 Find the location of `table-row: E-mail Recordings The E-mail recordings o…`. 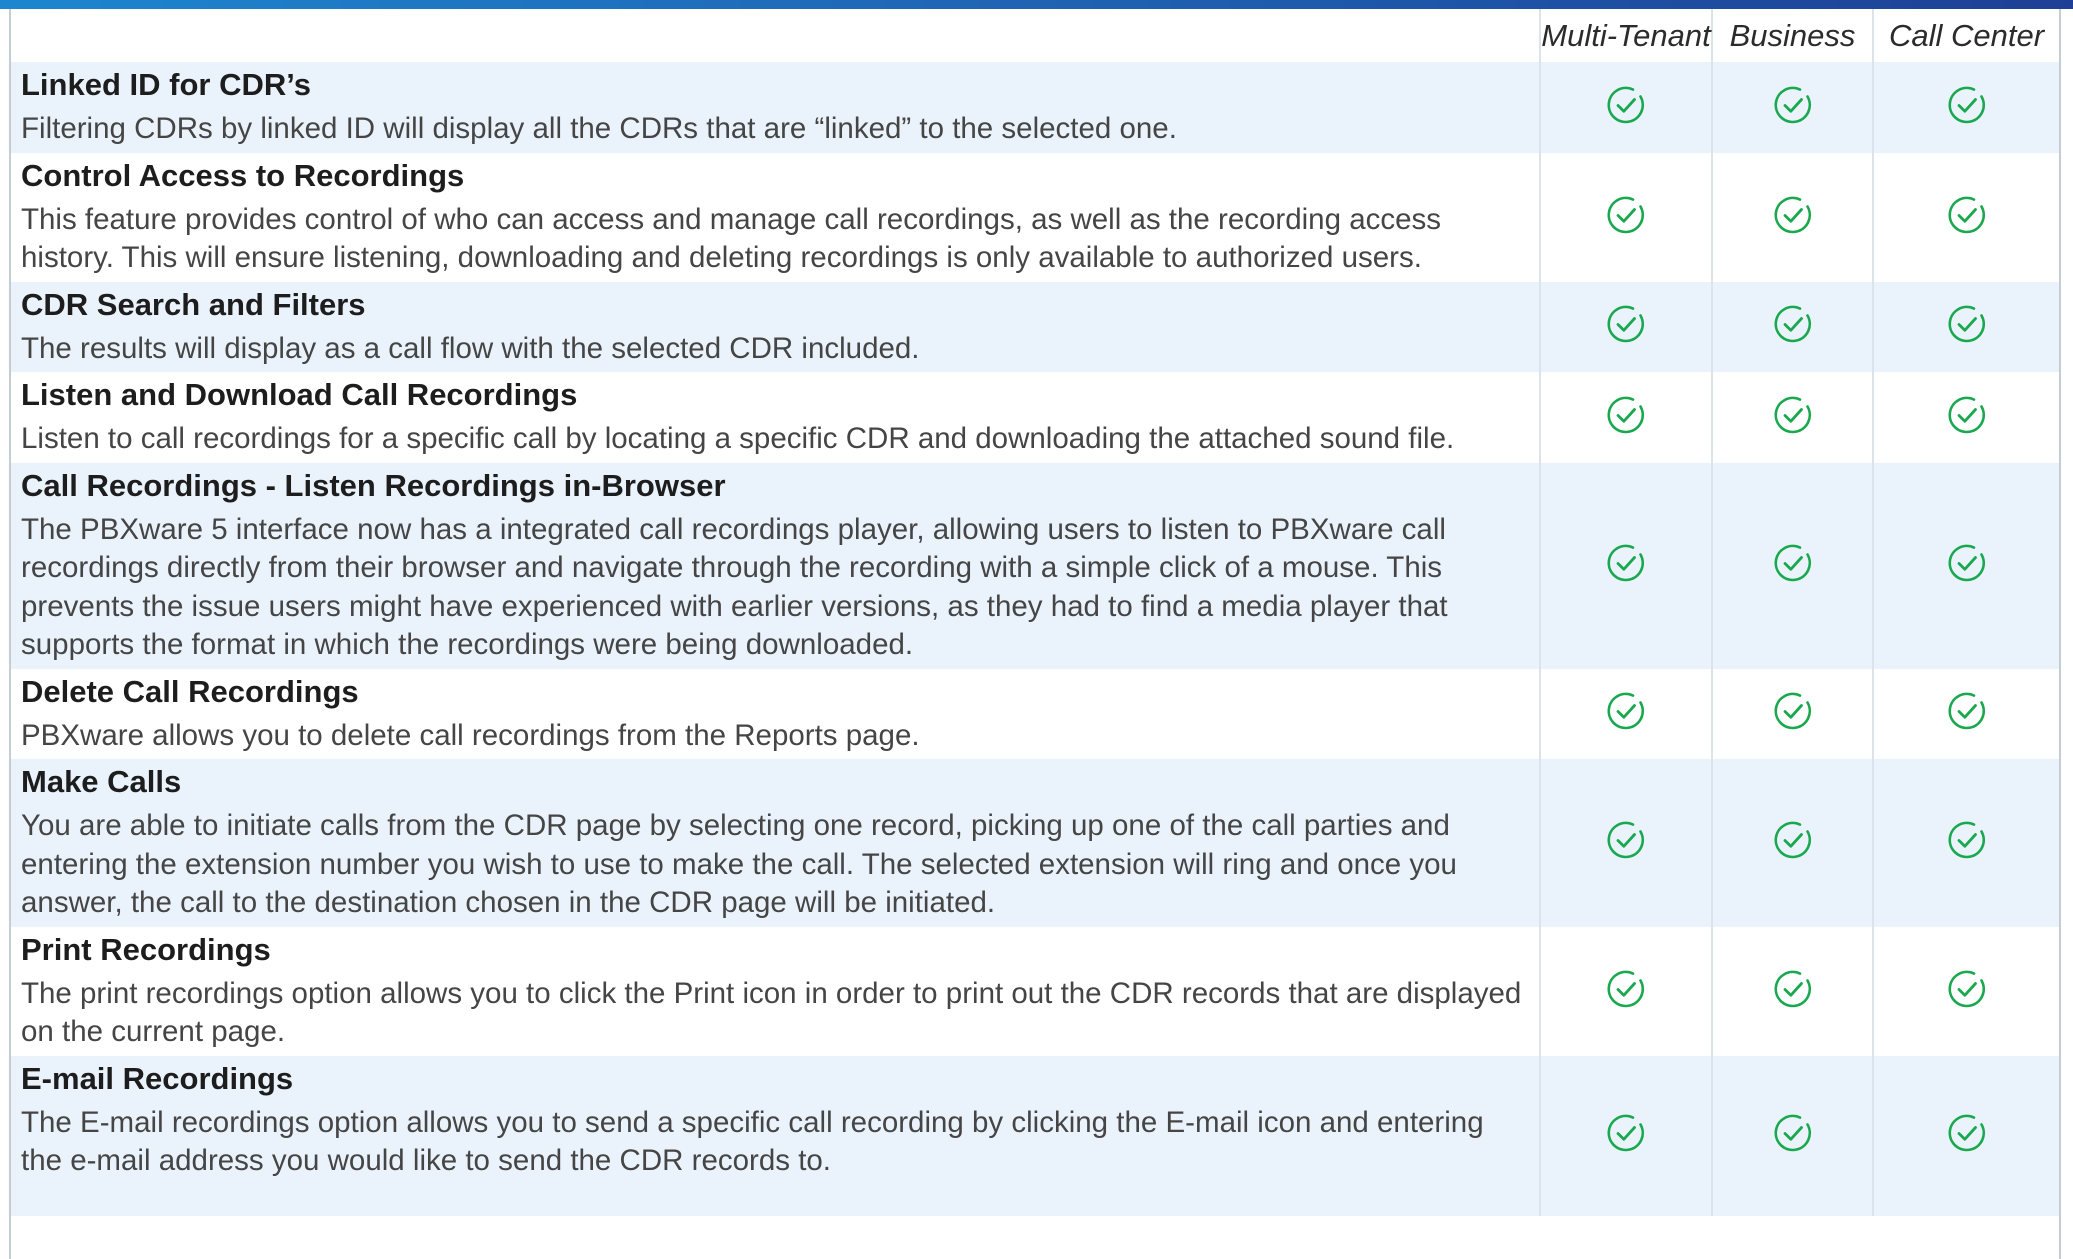

table-row: E-mail Recordings The E-mail recordings o… is located at coordinates (1035, 1135).